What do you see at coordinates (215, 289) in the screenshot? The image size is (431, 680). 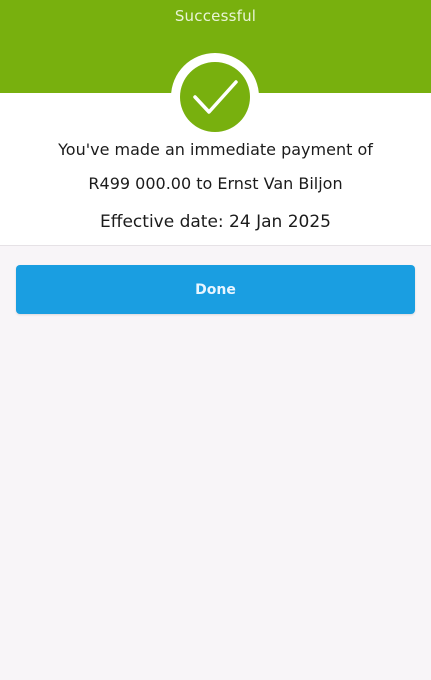 I see `done-button: Done` at bounding box center [215, 289].